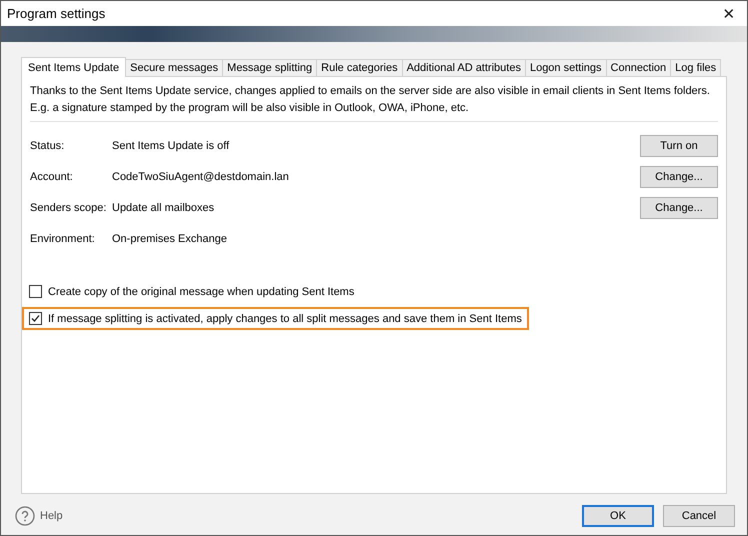 The image size is (748, 536). Describe the element at coordinates (201, 292) in the screenshot. I see `checkbox-label: Create copy of the original message when updating Sent Items` at that location.